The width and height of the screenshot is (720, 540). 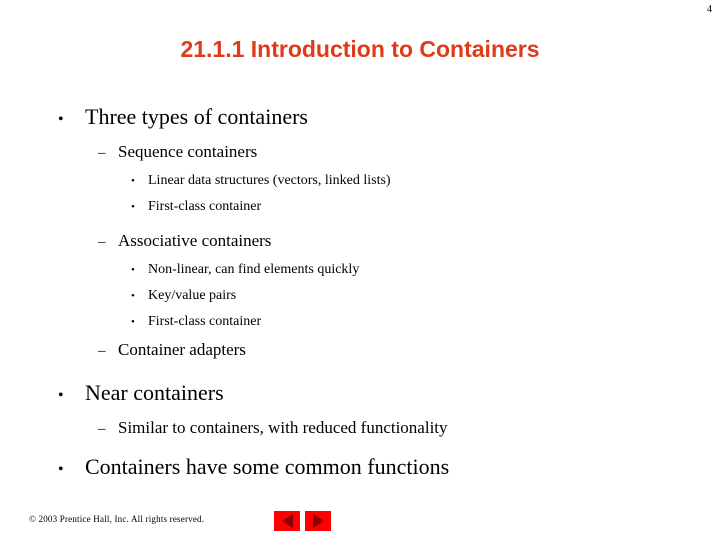 I want to click on page-number: 4, so click(x=709, y=9).